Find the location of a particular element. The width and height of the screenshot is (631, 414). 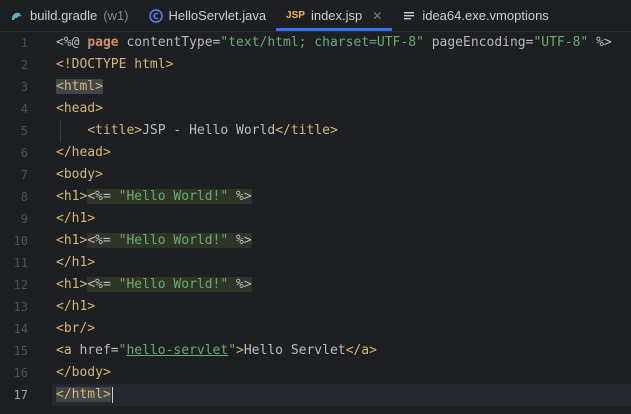

code-token: <title> is located at coordinates (115, 130).